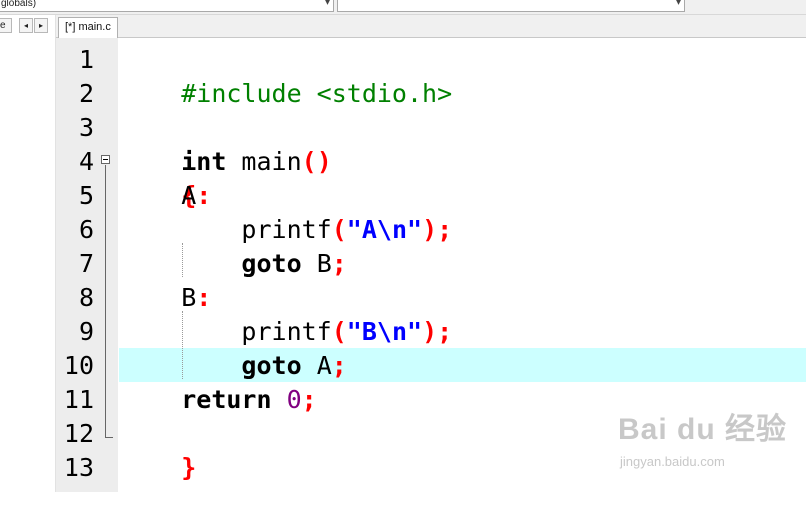 The width and height of the screenshot is (806, 519). I want to click on function-name-main: main, so click(264, 161).